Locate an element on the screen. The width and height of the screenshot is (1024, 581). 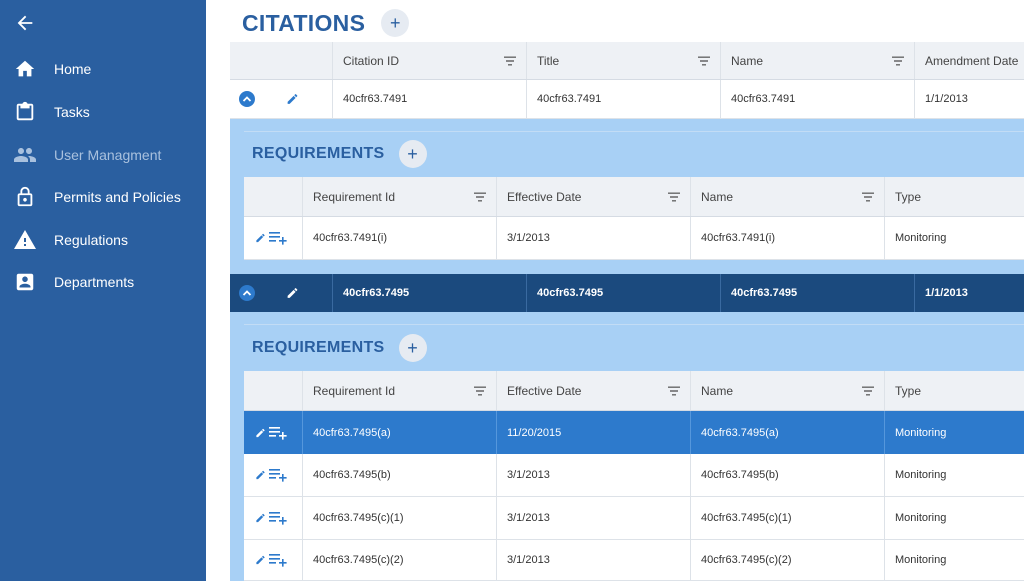
cell-name: 40cfr63.7491(i) is located at coordinates (788, 238).